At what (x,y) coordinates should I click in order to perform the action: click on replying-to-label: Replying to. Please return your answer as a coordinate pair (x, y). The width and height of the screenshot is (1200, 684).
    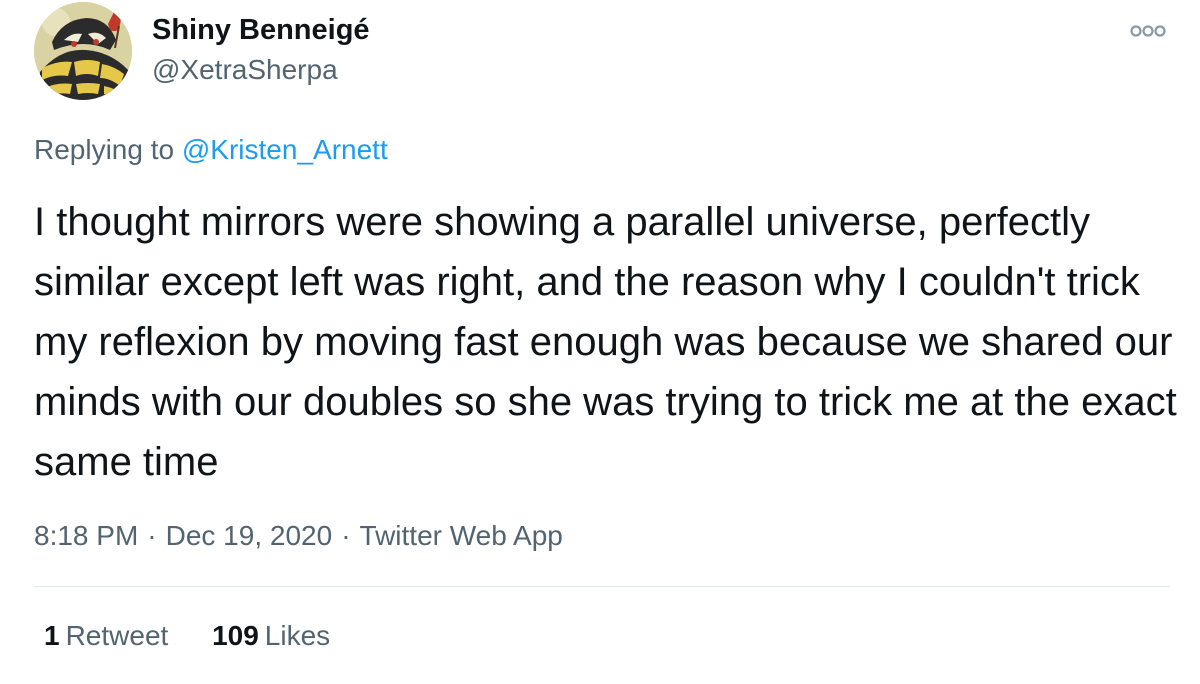
    Looking at the image, I should click on (104, 149).